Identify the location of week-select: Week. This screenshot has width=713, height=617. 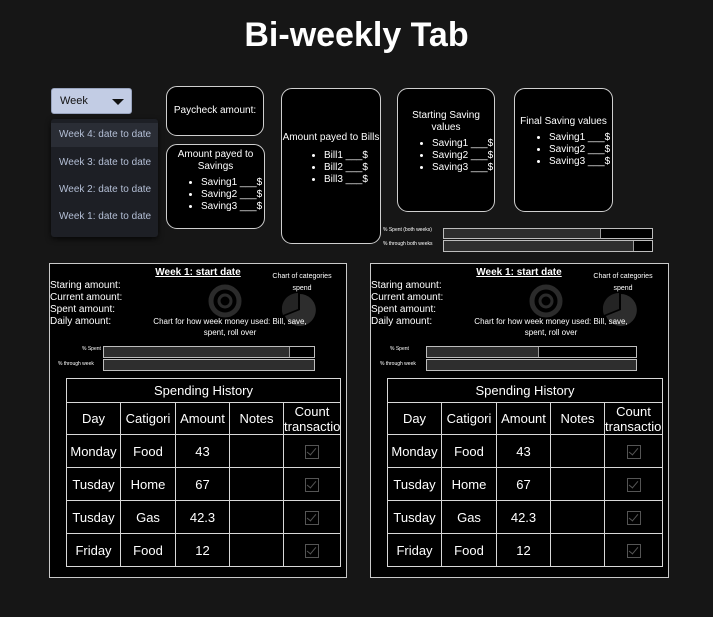
(91, 101).